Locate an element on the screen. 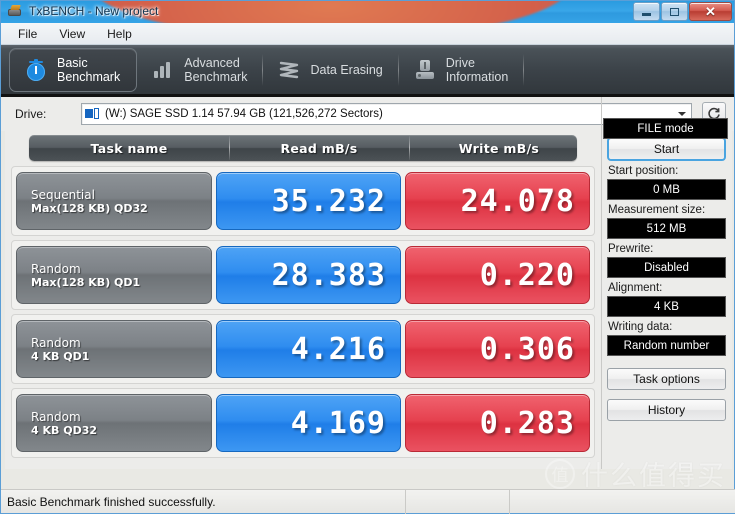 The width and height of the screenshot is (735, 514). menu-item-file: File is located at coordinates (27, 34).